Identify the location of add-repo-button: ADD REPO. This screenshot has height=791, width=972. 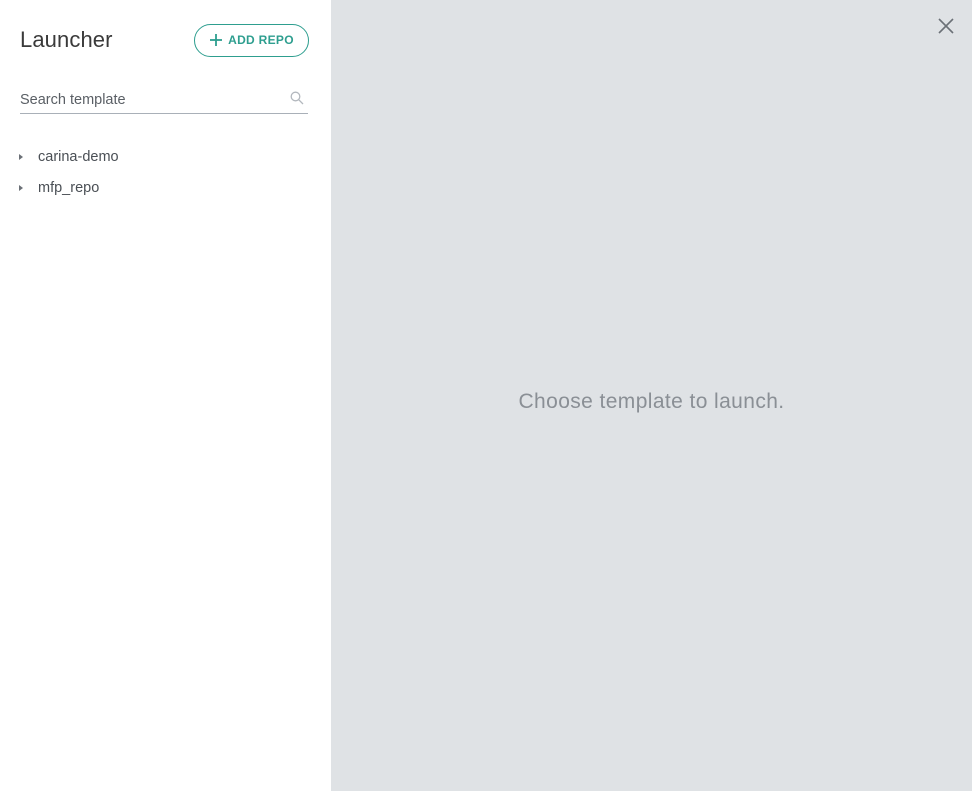
(251, 40).